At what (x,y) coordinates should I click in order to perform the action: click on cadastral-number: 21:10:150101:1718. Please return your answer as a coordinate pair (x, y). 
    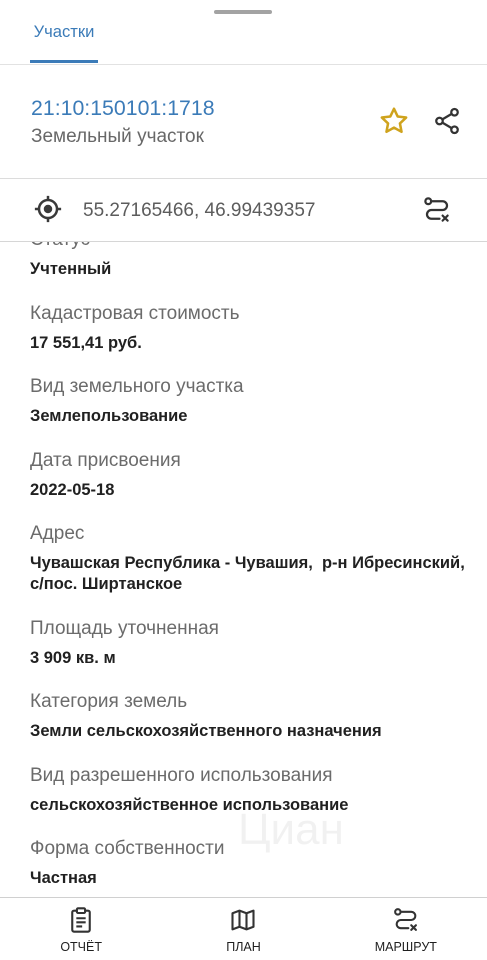
    Looking at the image, I should click on (123, 108).